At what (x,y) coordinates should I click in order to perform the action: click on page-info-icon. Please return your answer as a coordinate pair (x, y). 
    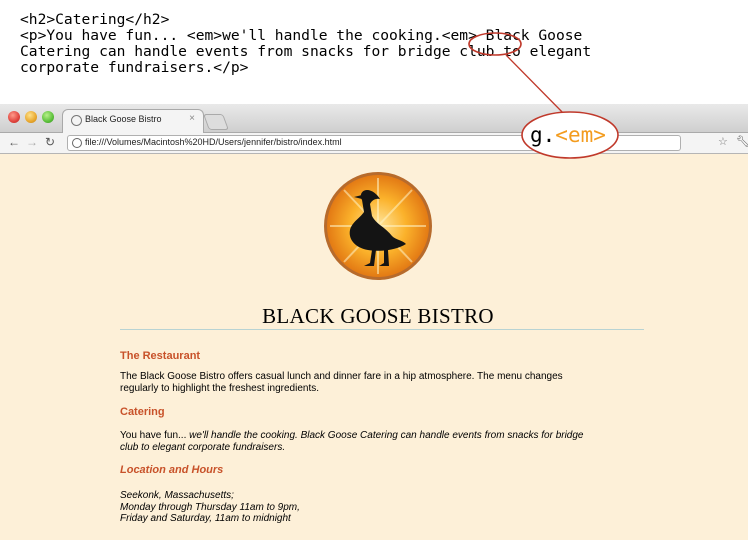
    Looking at the image, I should click on (77, 143).